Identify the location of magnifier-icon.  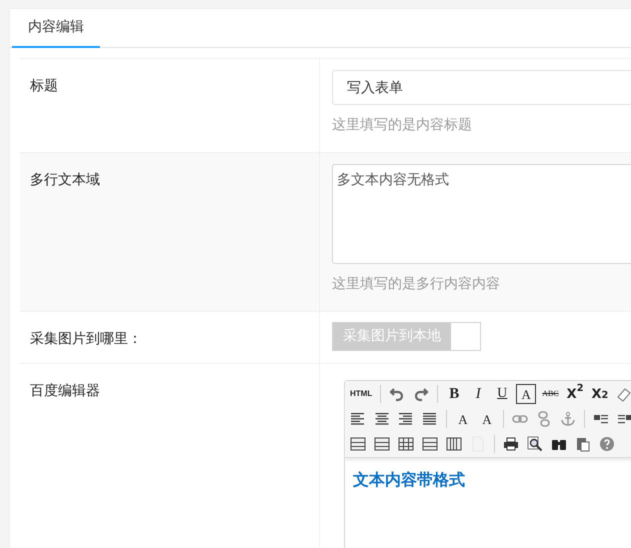
(535, 444).